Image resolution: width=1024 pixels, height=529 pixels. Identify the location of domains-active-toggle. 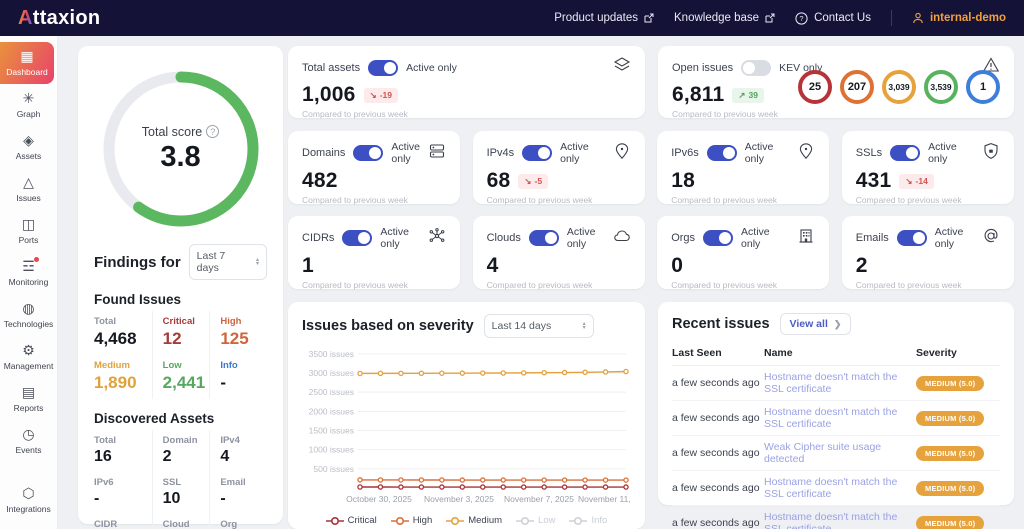
(368, 153).